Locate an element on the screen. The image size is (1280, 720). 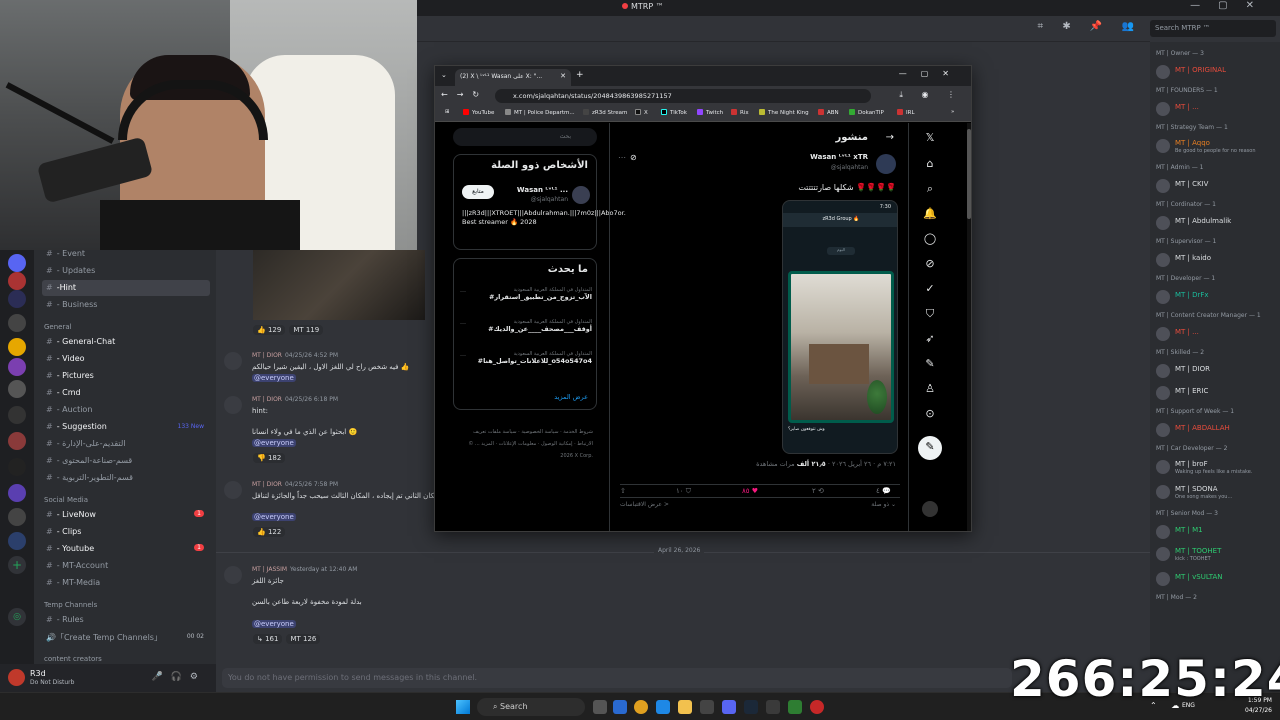
bookmarks-overflow-icon: » is located at coordinates (952, 112).